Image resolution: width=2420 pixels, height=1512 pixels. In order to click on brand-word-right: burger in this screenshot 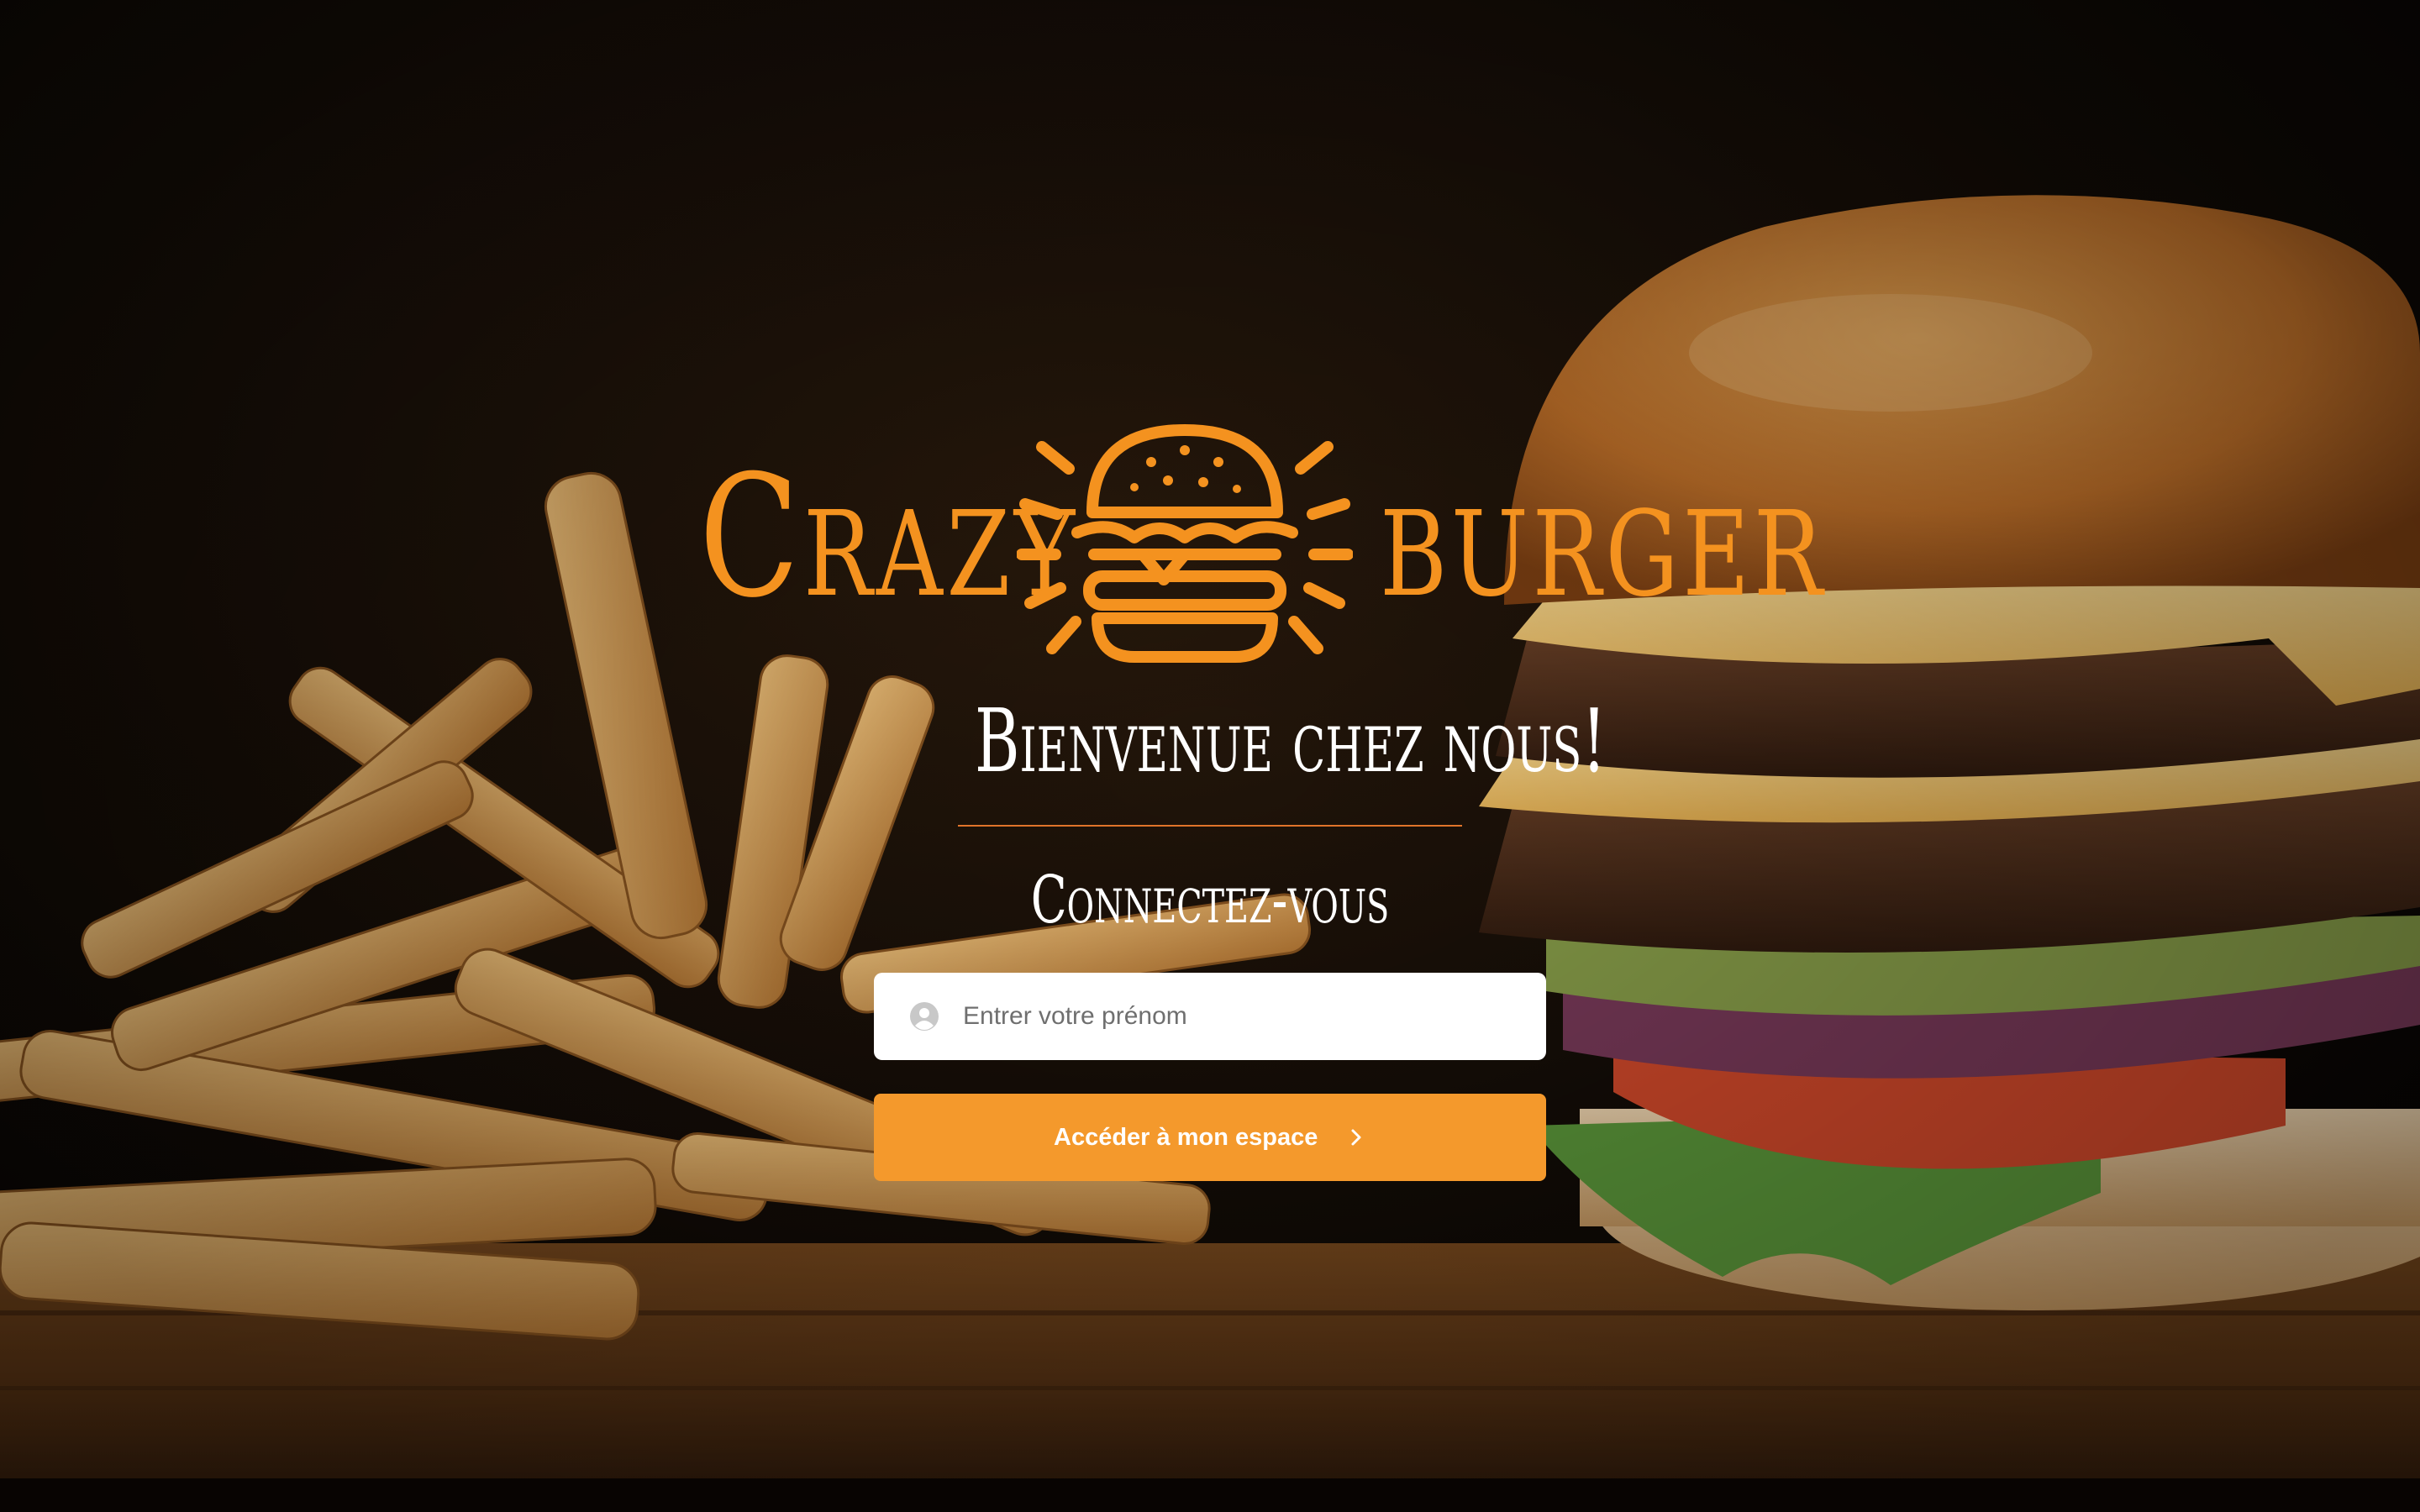, I will do `click(1603, 537)`.